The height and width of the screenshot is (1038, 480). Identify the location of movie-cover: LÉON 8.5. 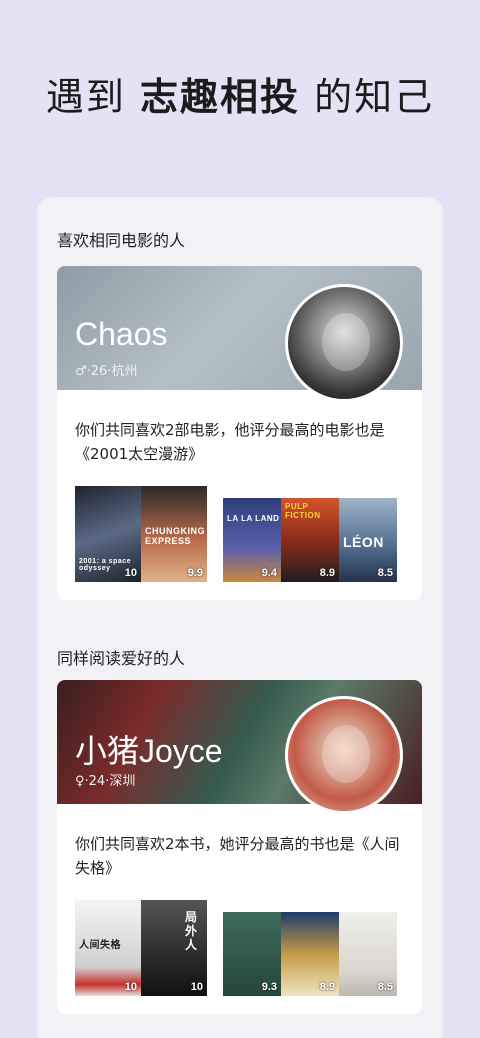
(368, 540).